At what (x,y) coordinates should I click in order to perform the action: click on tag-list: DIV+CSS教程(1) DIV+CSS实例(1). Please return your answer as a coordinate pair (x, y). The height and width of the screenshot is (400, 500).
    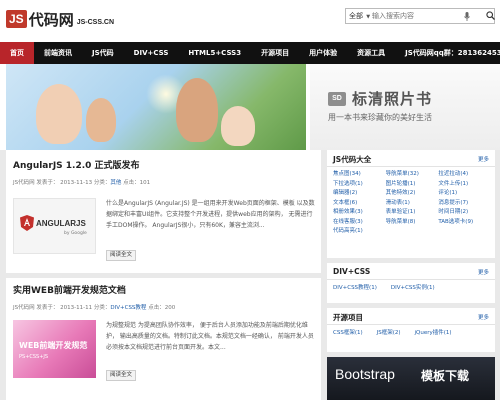
    Looking at the image, I should click on (411, 289).